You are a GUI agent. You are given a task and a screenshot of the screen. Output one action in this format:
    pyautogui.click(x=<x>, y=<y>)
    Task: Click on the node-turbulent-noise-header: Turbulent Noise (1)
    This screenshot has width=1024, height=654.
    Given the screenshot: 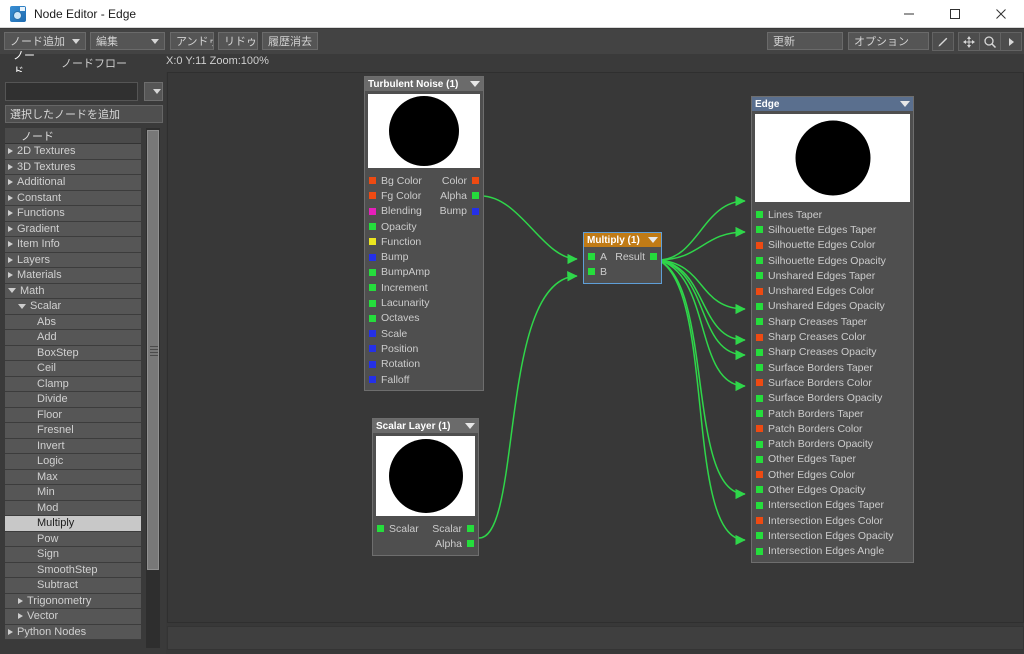 What is the action you would take?
    pyautogui.click(x=424, y=84)
    